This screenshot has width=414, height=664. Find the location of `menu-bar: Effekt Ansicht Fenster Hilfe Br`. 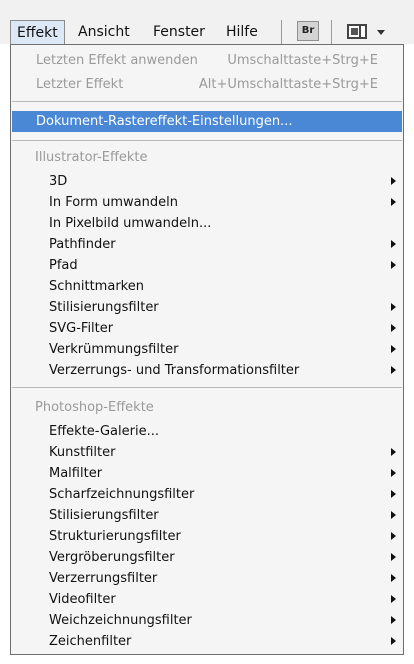

menu-bar: Effekt Ansicht Fenster Hilfe Br is located at coordinates (207, 22).